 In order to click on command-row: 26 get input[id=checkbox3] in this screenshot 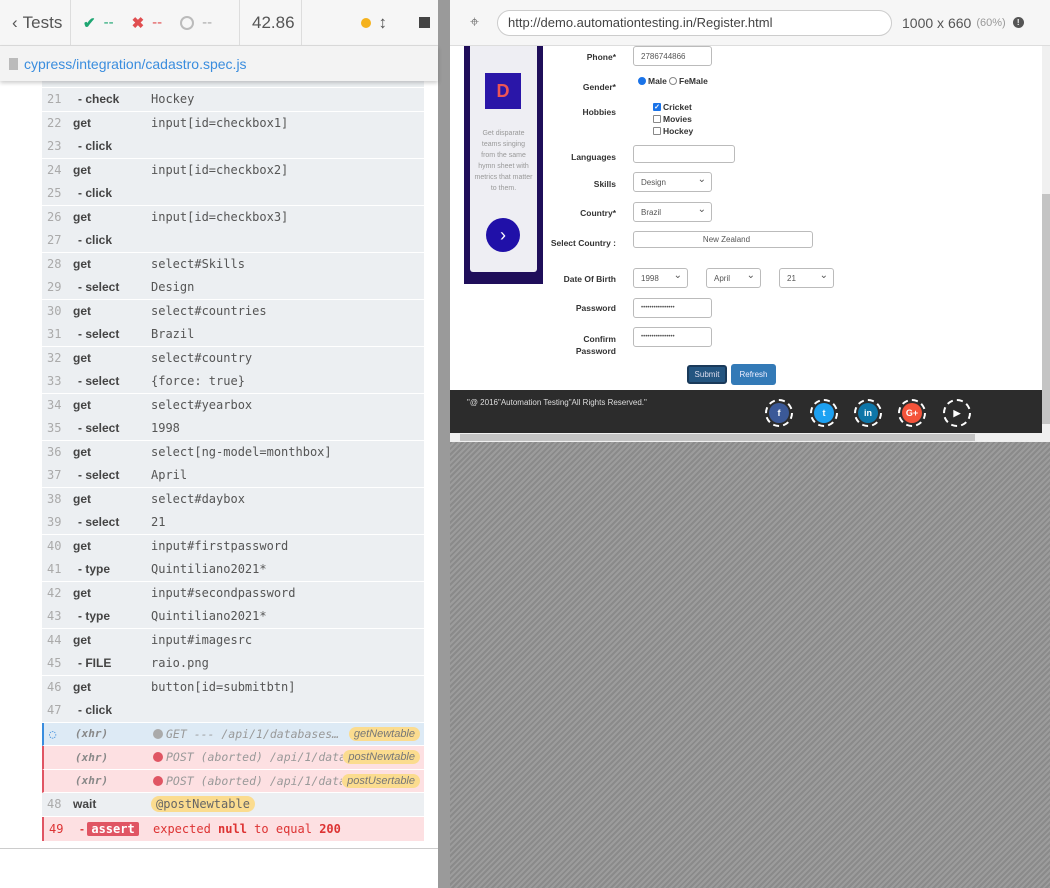, I will do `click(233, 217)`.